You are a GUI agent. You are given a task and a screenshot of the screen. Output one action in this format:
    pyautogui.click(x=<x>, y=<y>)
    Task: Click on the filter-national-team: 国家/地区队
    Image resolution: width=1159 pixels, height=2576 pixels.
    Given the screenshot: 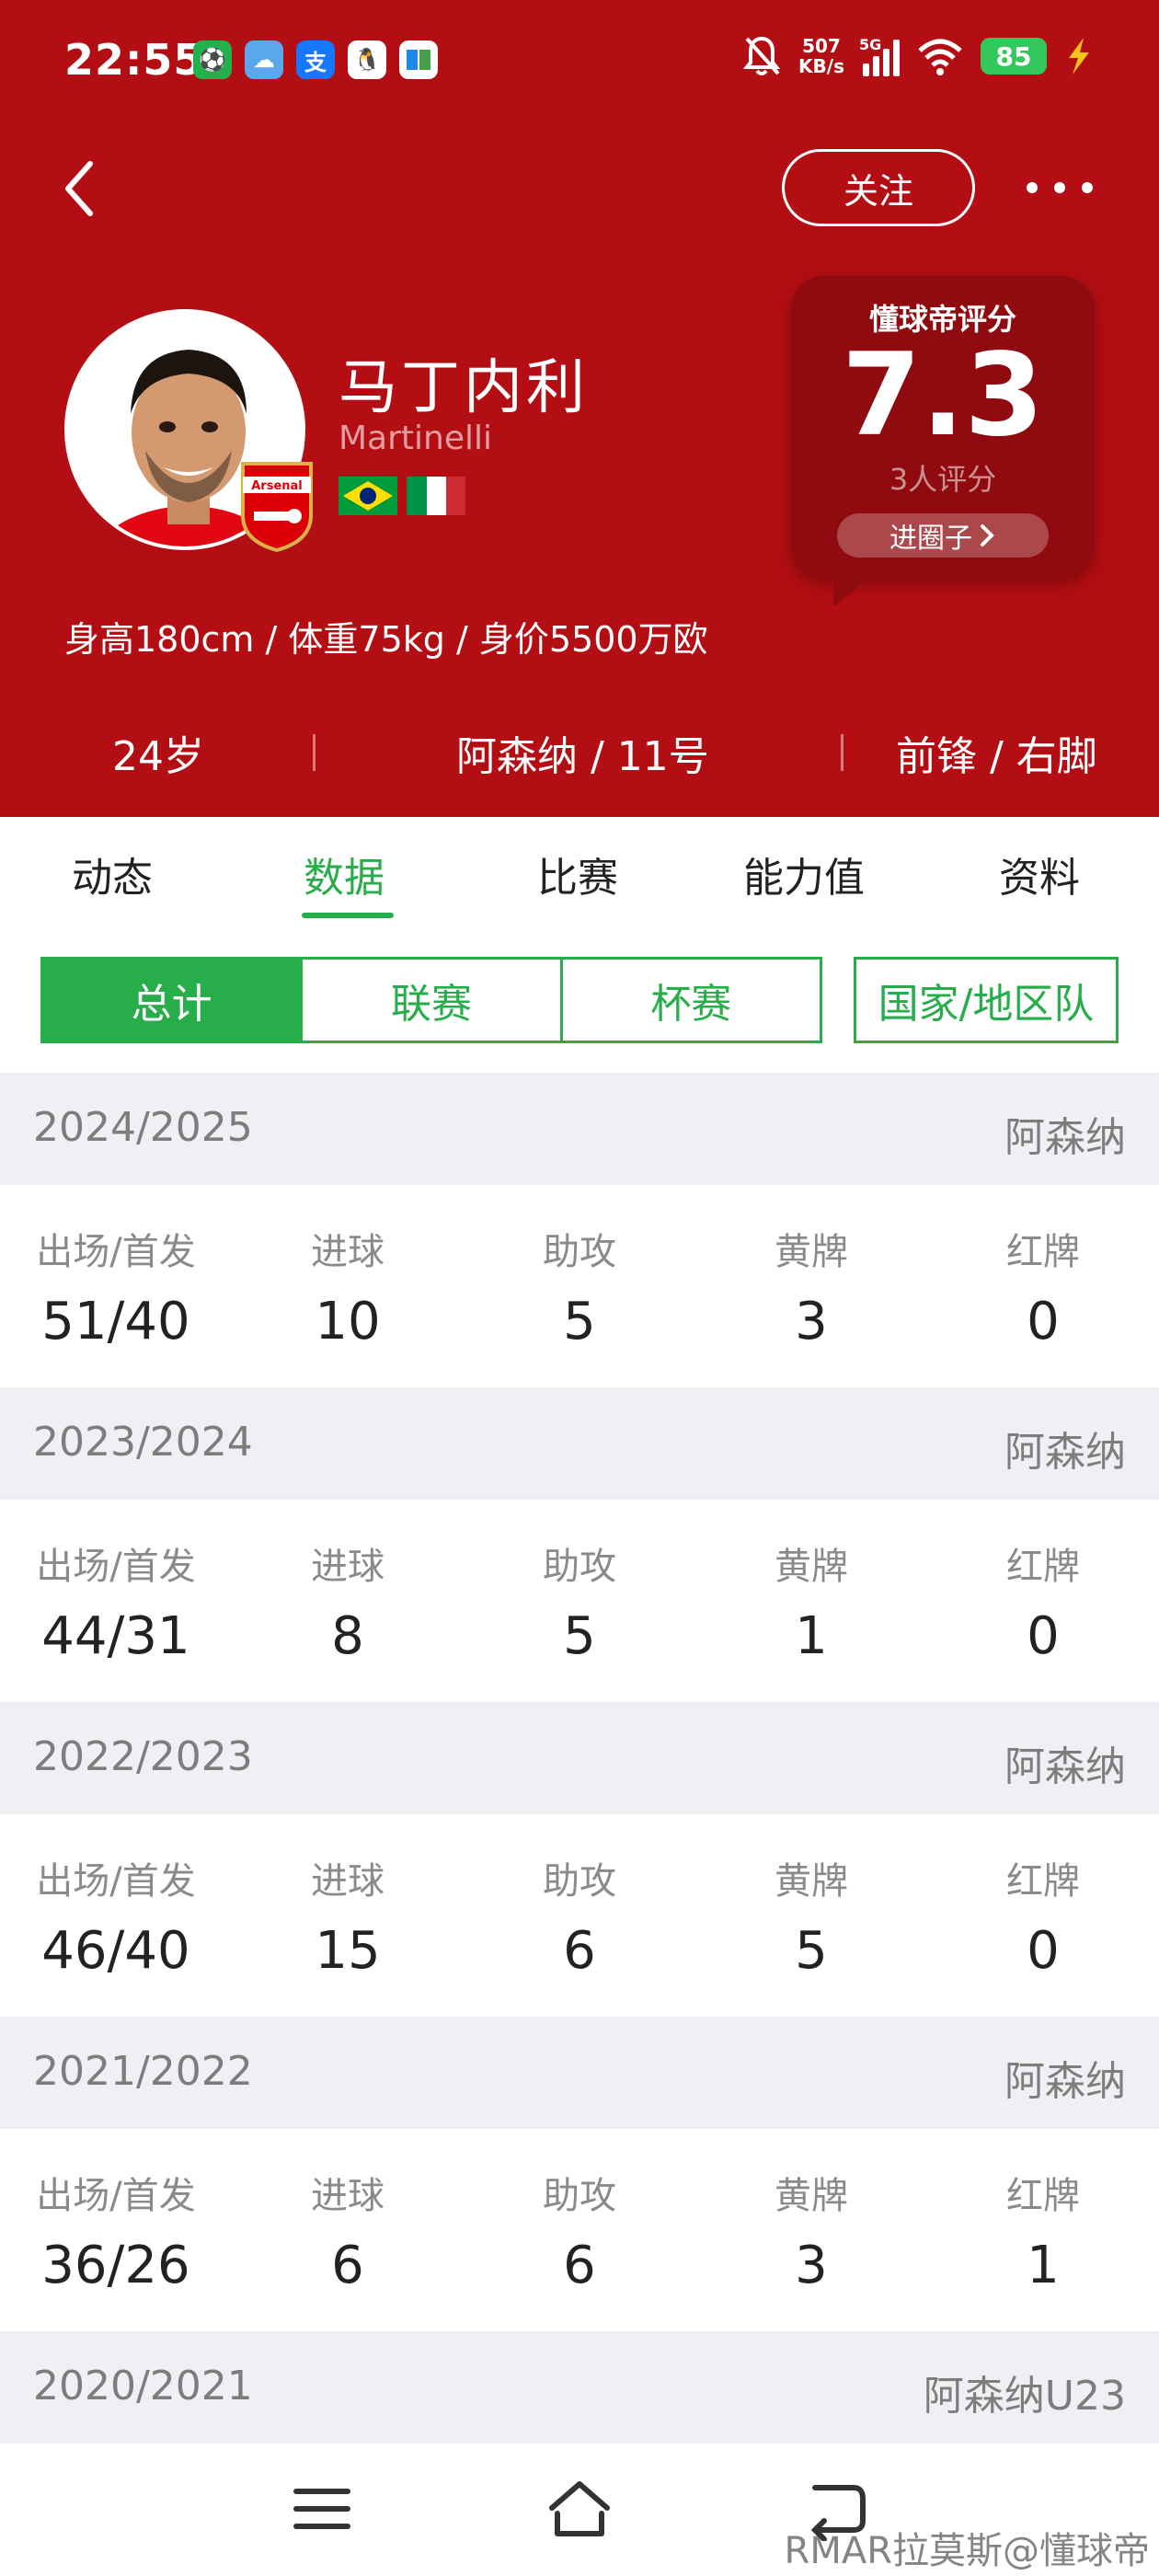 What is the action you would take?
    pyautogui.click(x=986, y=1000)
    